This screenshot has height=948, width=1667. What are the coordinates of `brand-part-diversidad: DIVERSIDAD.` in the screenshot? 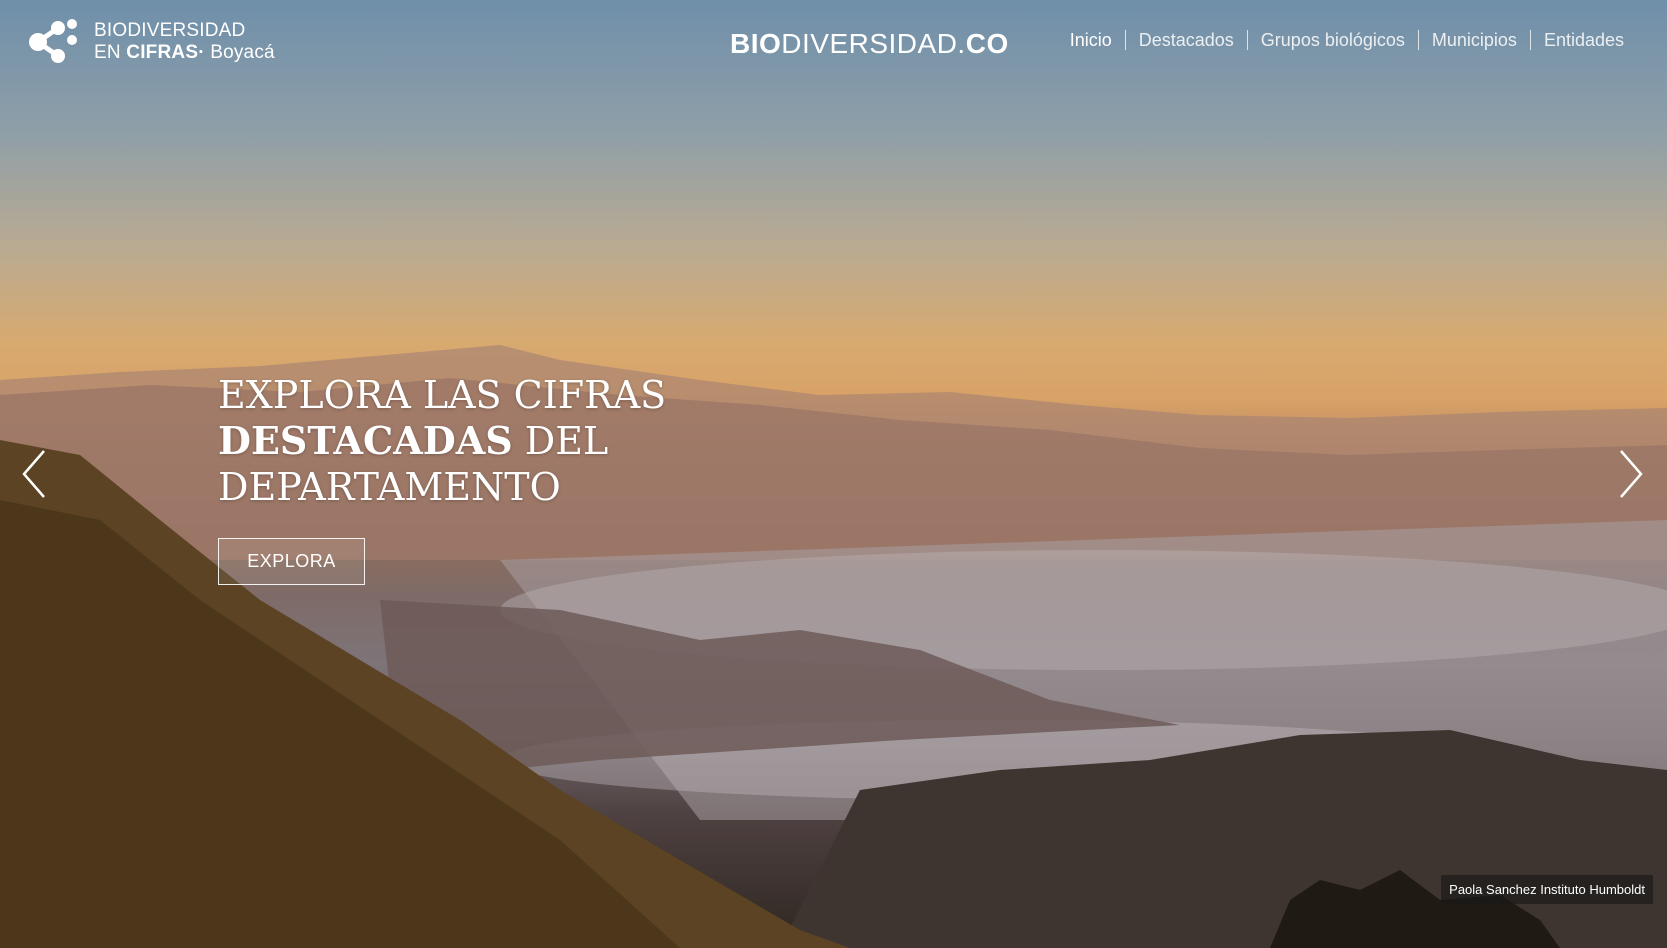 It's located at (873, 43).